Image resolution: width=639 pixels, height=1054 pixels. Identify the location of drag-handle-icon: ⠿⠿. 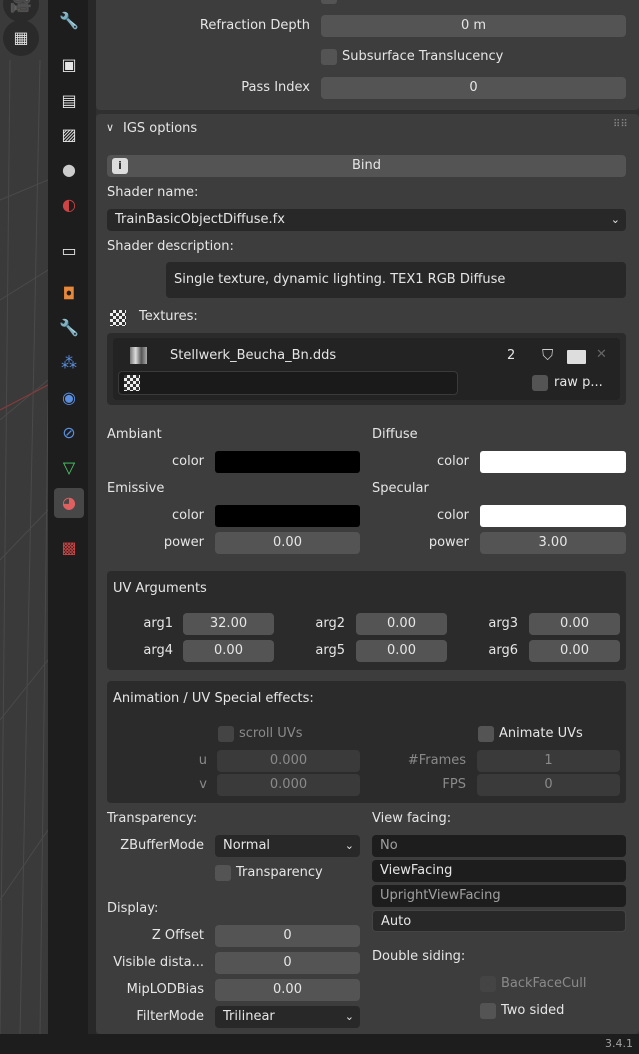
(620, 124).